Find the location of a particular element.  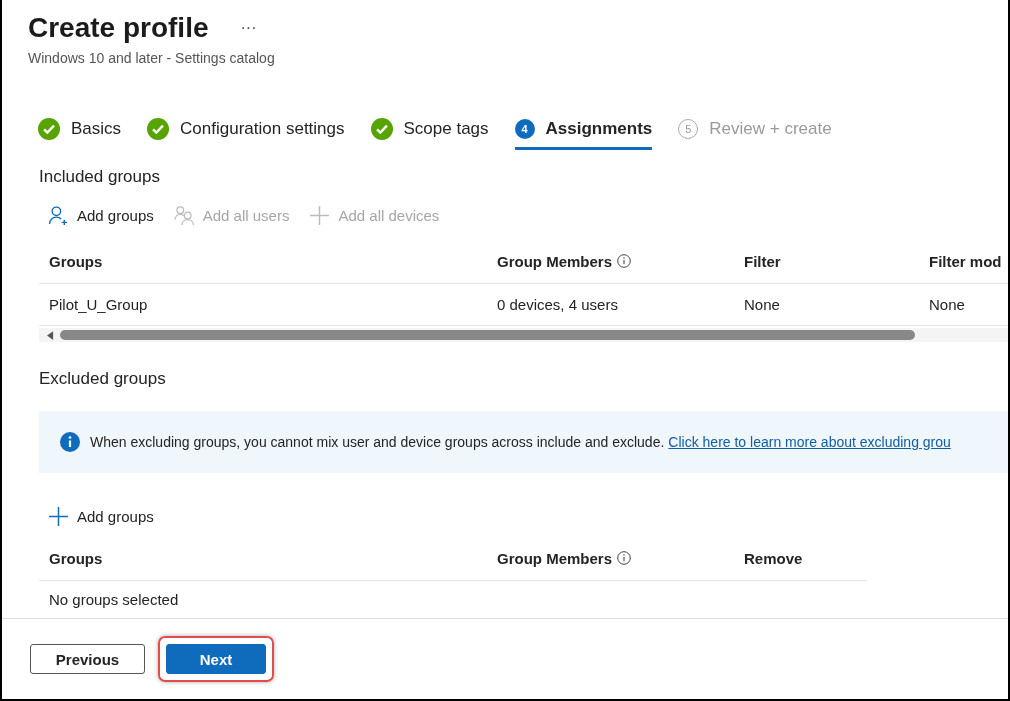

more-button: ··· is located at coordinates (248, 28).